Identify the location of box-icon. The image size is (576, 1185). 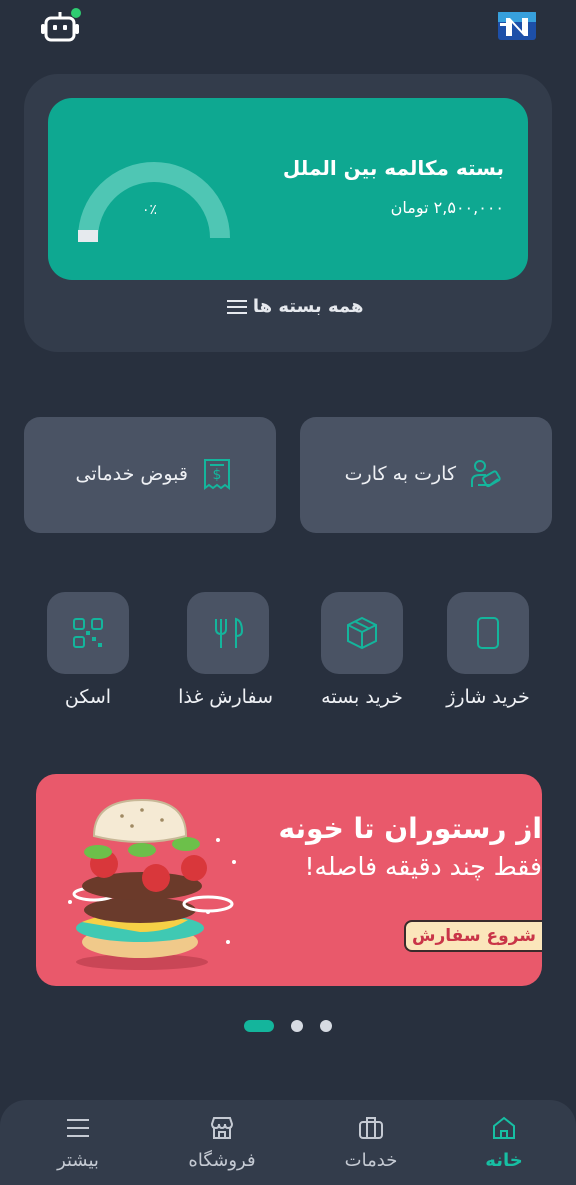
(362, 633).